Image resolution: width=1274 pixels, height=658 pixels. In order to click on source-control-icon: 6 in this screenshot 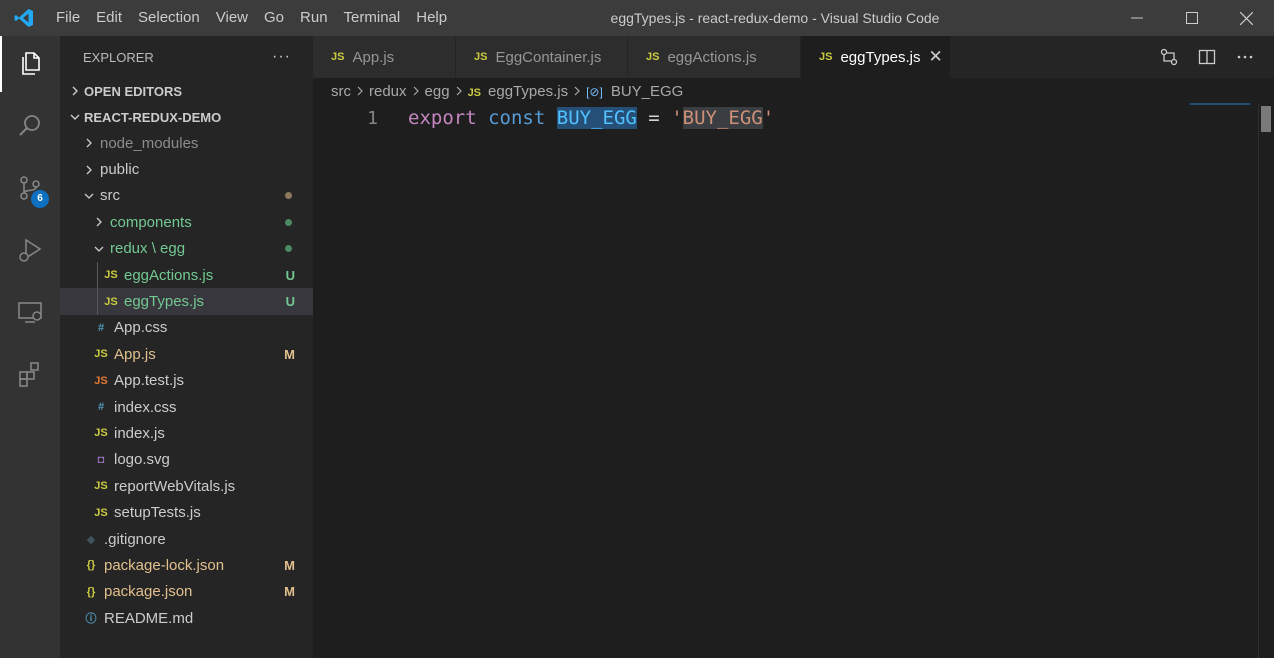, I will do `click(30, 188)`.